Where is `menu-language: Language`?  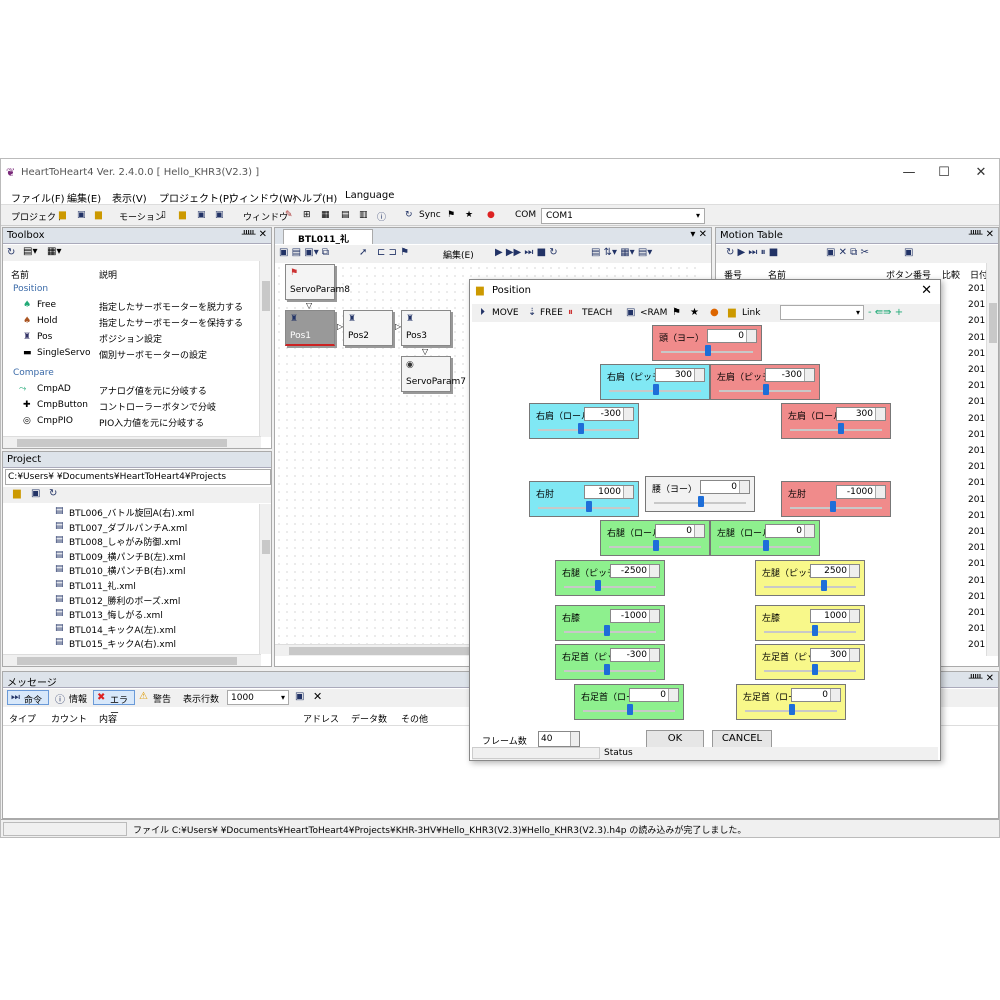
menu-language: Language is located at coordinates (369, 195).